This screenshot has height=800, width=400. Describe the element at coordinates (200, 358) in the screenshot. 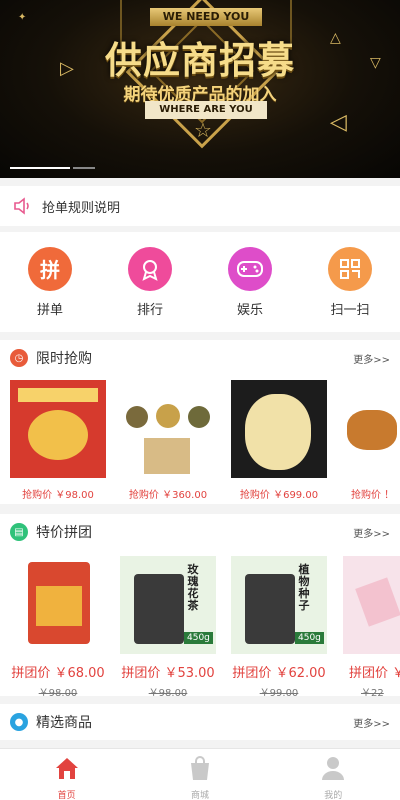

I see `flash-sale-header: ◷ 限时抢购 更多>>` at that location.